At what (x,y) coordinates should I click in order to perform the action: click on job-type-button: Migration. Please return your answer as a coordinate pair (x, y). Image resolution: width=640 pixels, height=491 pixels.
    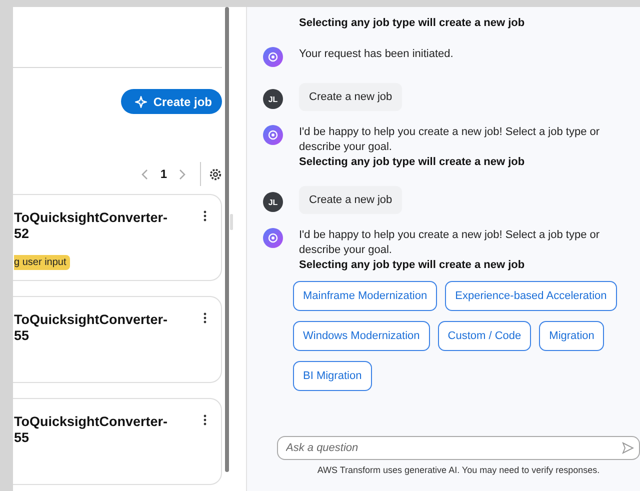
    Looking at the image, I should click on (571, 336).